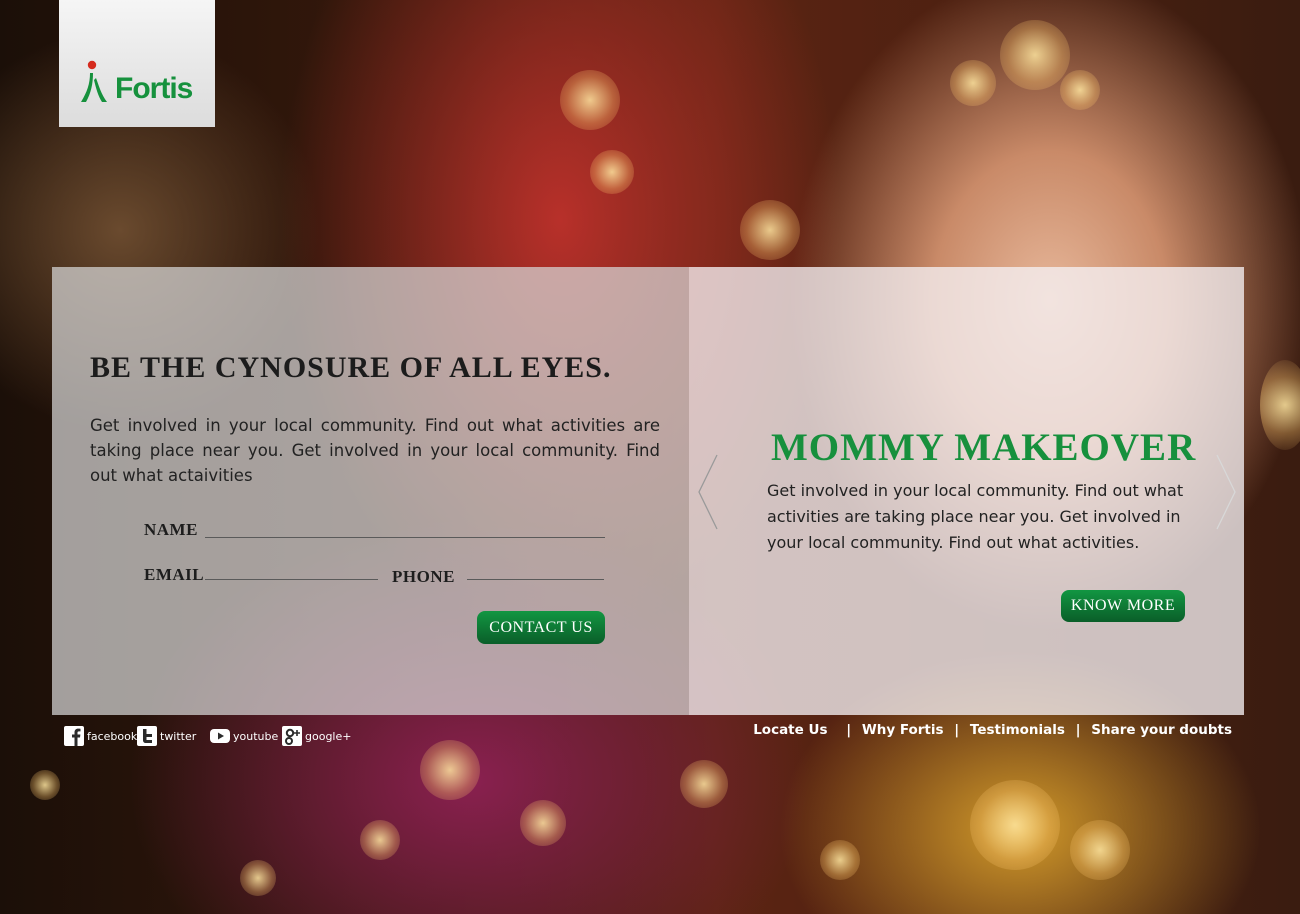  I want to click on youtube-icon, so click(220, 736).